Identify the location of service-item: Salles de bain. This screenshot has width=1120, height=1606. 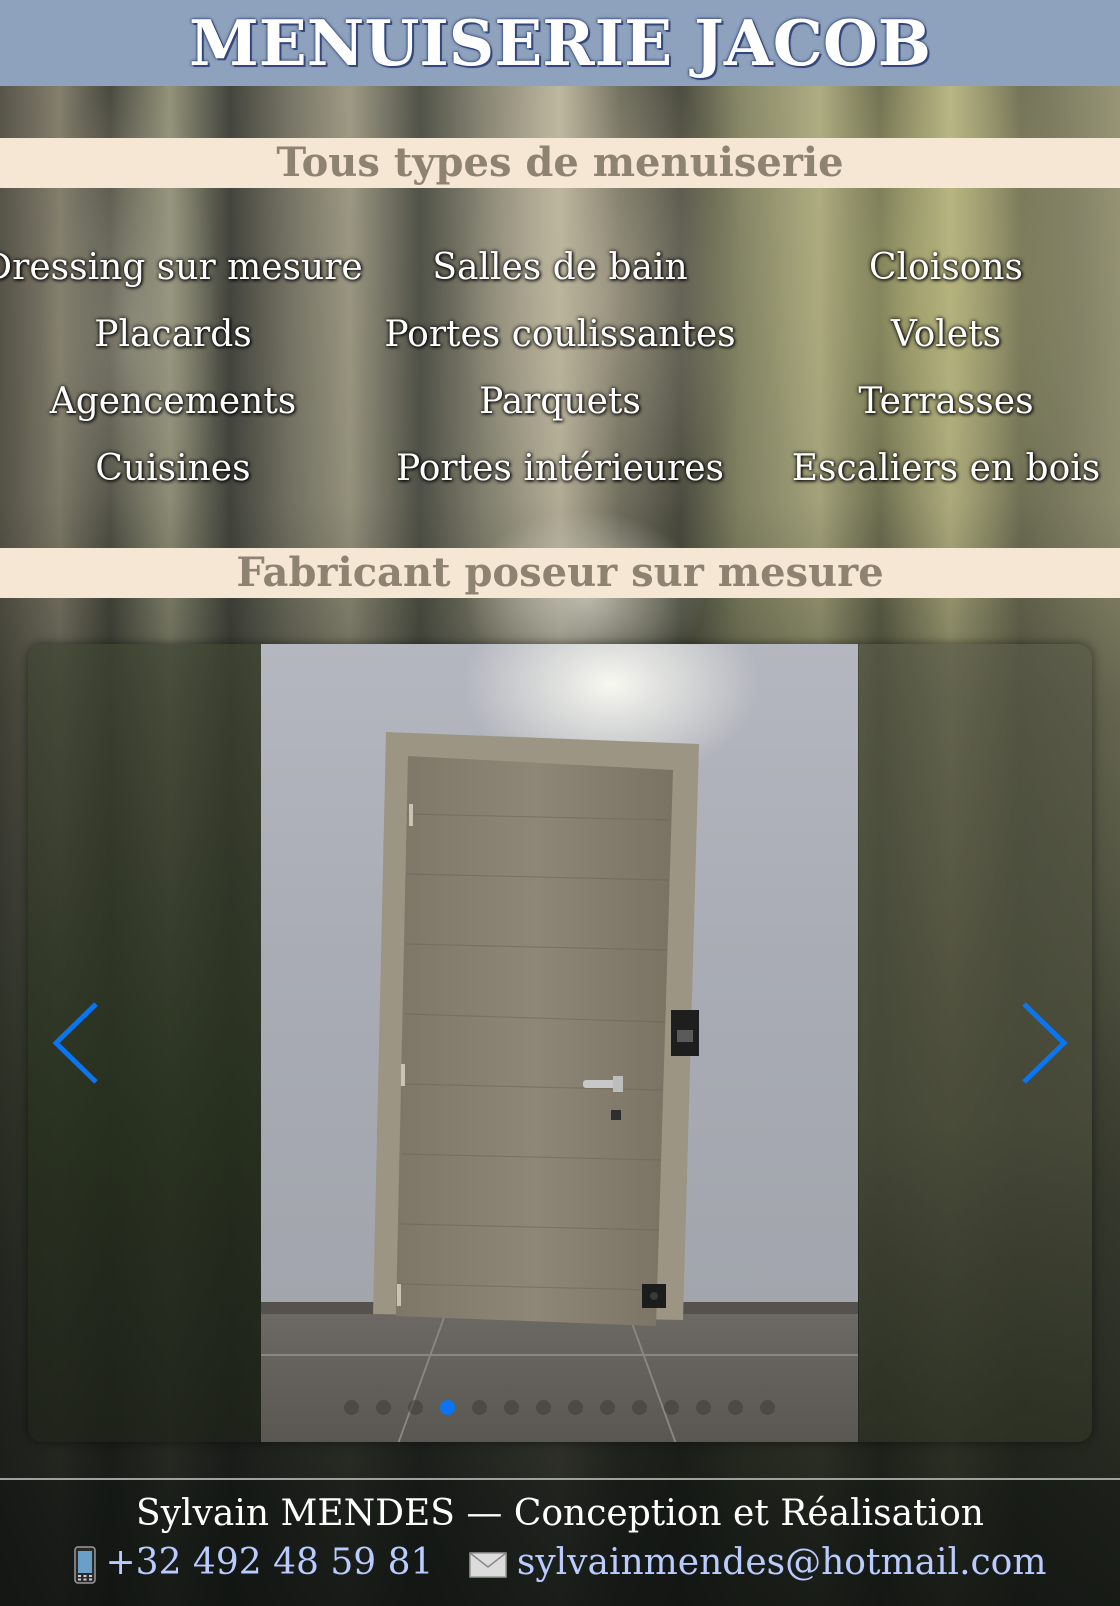
(560, 267).